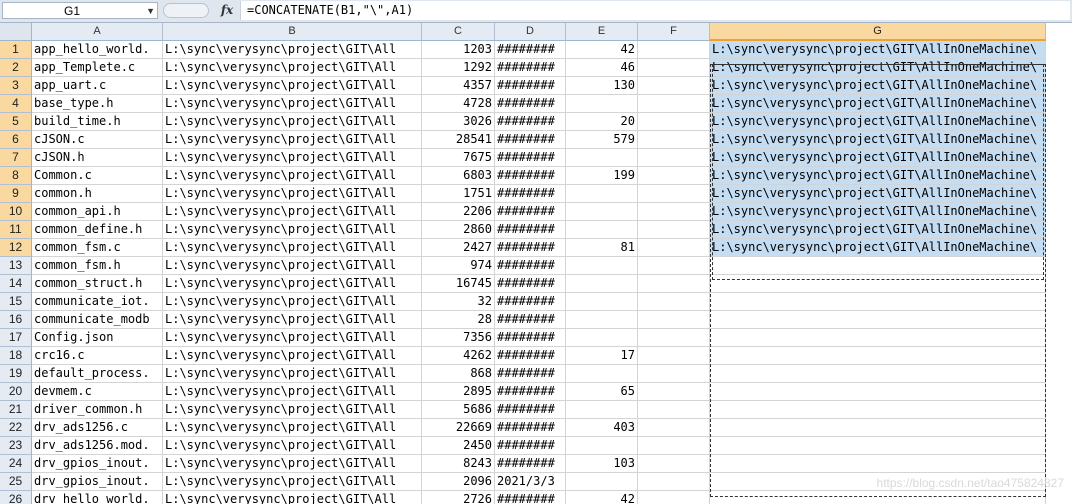 The height and width of the screenshot is (504, 1072). What do you see at coordinates (655, 10) in the screenshot?
I see `formula-input: =CONCATENATE(B1,"\",A1)` at bounding box center [655, 10].